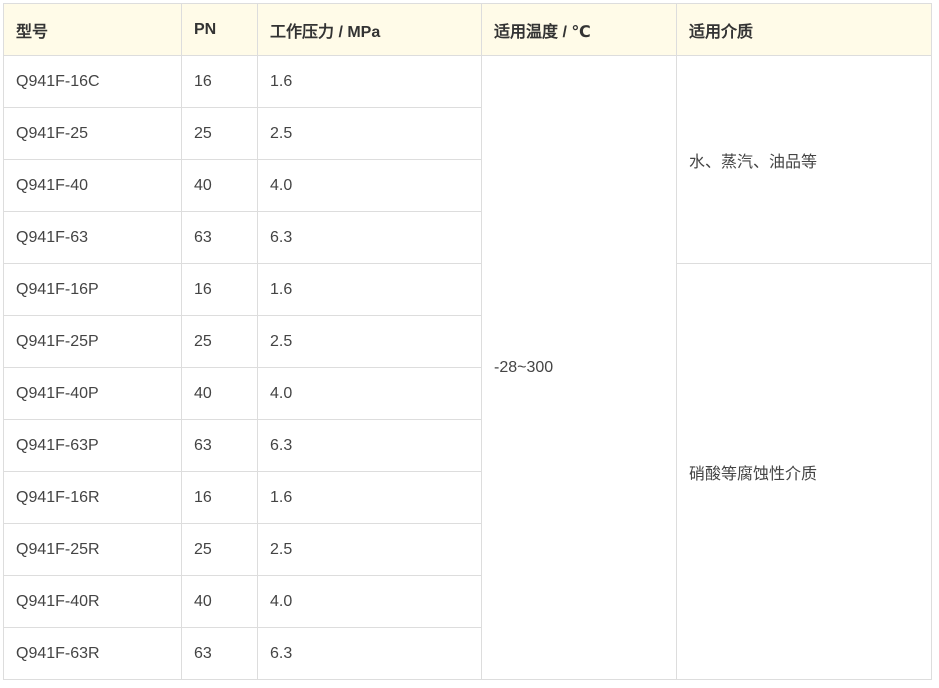 This screenshot has width=939, height=688. I want to click on cell-model: Q941F-16C, so click(92, 81).